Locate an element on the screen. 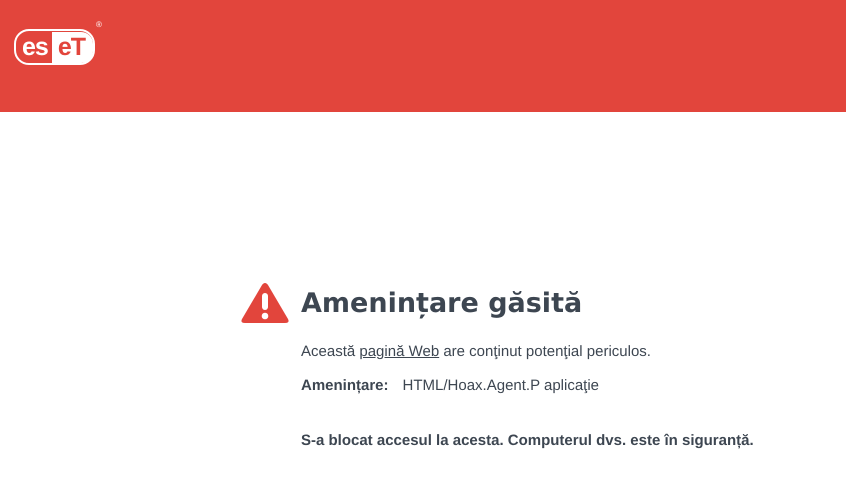 Image resolution: width=846 pixels, height=498 pixels. threat-label: Amenințare: is located at coordinates (345, 385).